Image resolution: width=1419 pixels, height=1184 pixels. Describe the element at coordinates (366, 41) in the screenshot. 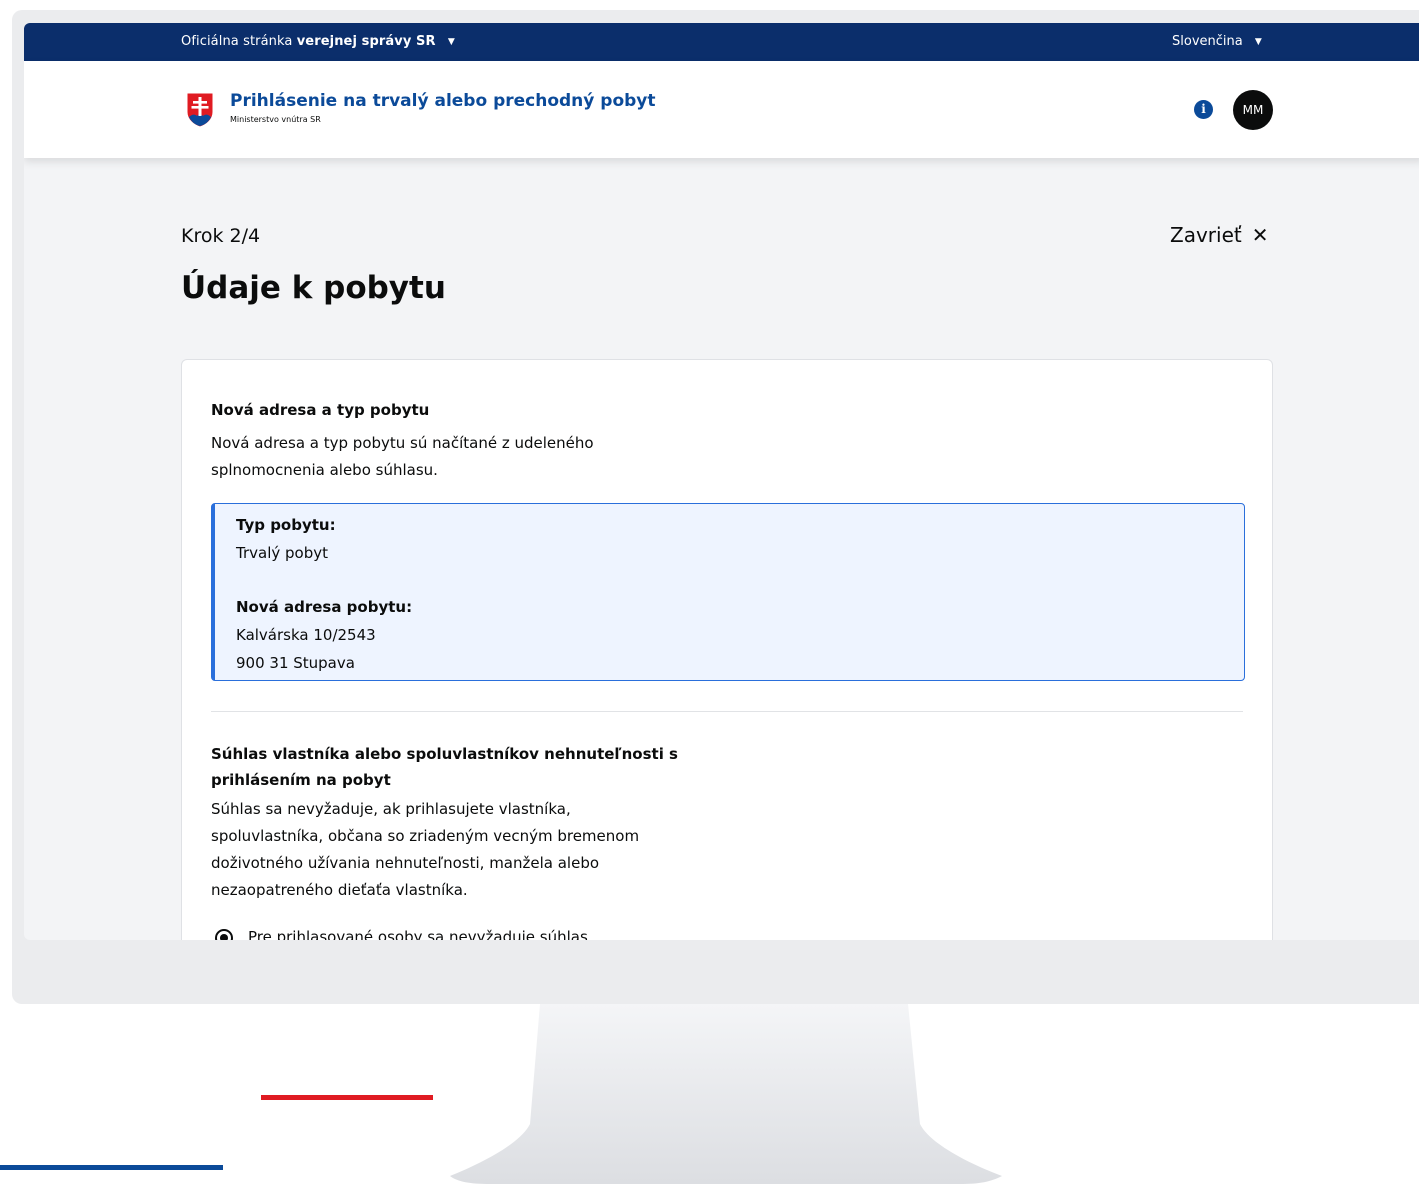

I see `official-bold: verejnej správy SR` at that location.